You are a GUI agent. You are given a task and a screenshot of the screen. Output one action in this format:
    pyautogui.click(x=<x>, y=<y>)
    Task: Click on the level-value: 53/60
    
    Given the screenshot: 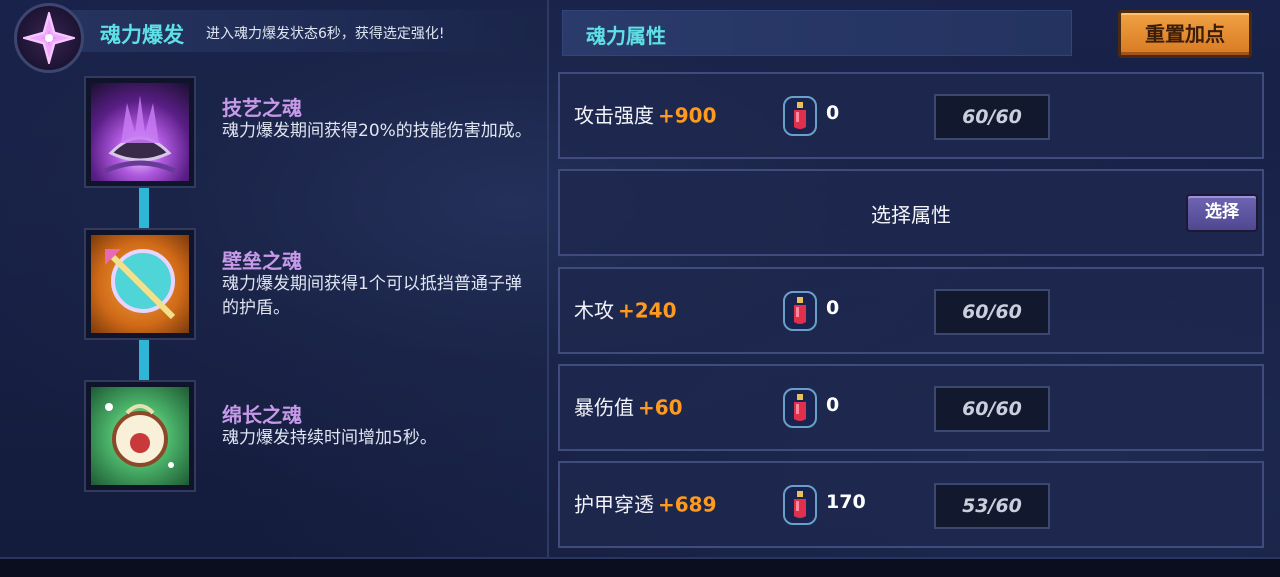 What is the action you would take?
    pyautogui.click(x=992, y=506)
    